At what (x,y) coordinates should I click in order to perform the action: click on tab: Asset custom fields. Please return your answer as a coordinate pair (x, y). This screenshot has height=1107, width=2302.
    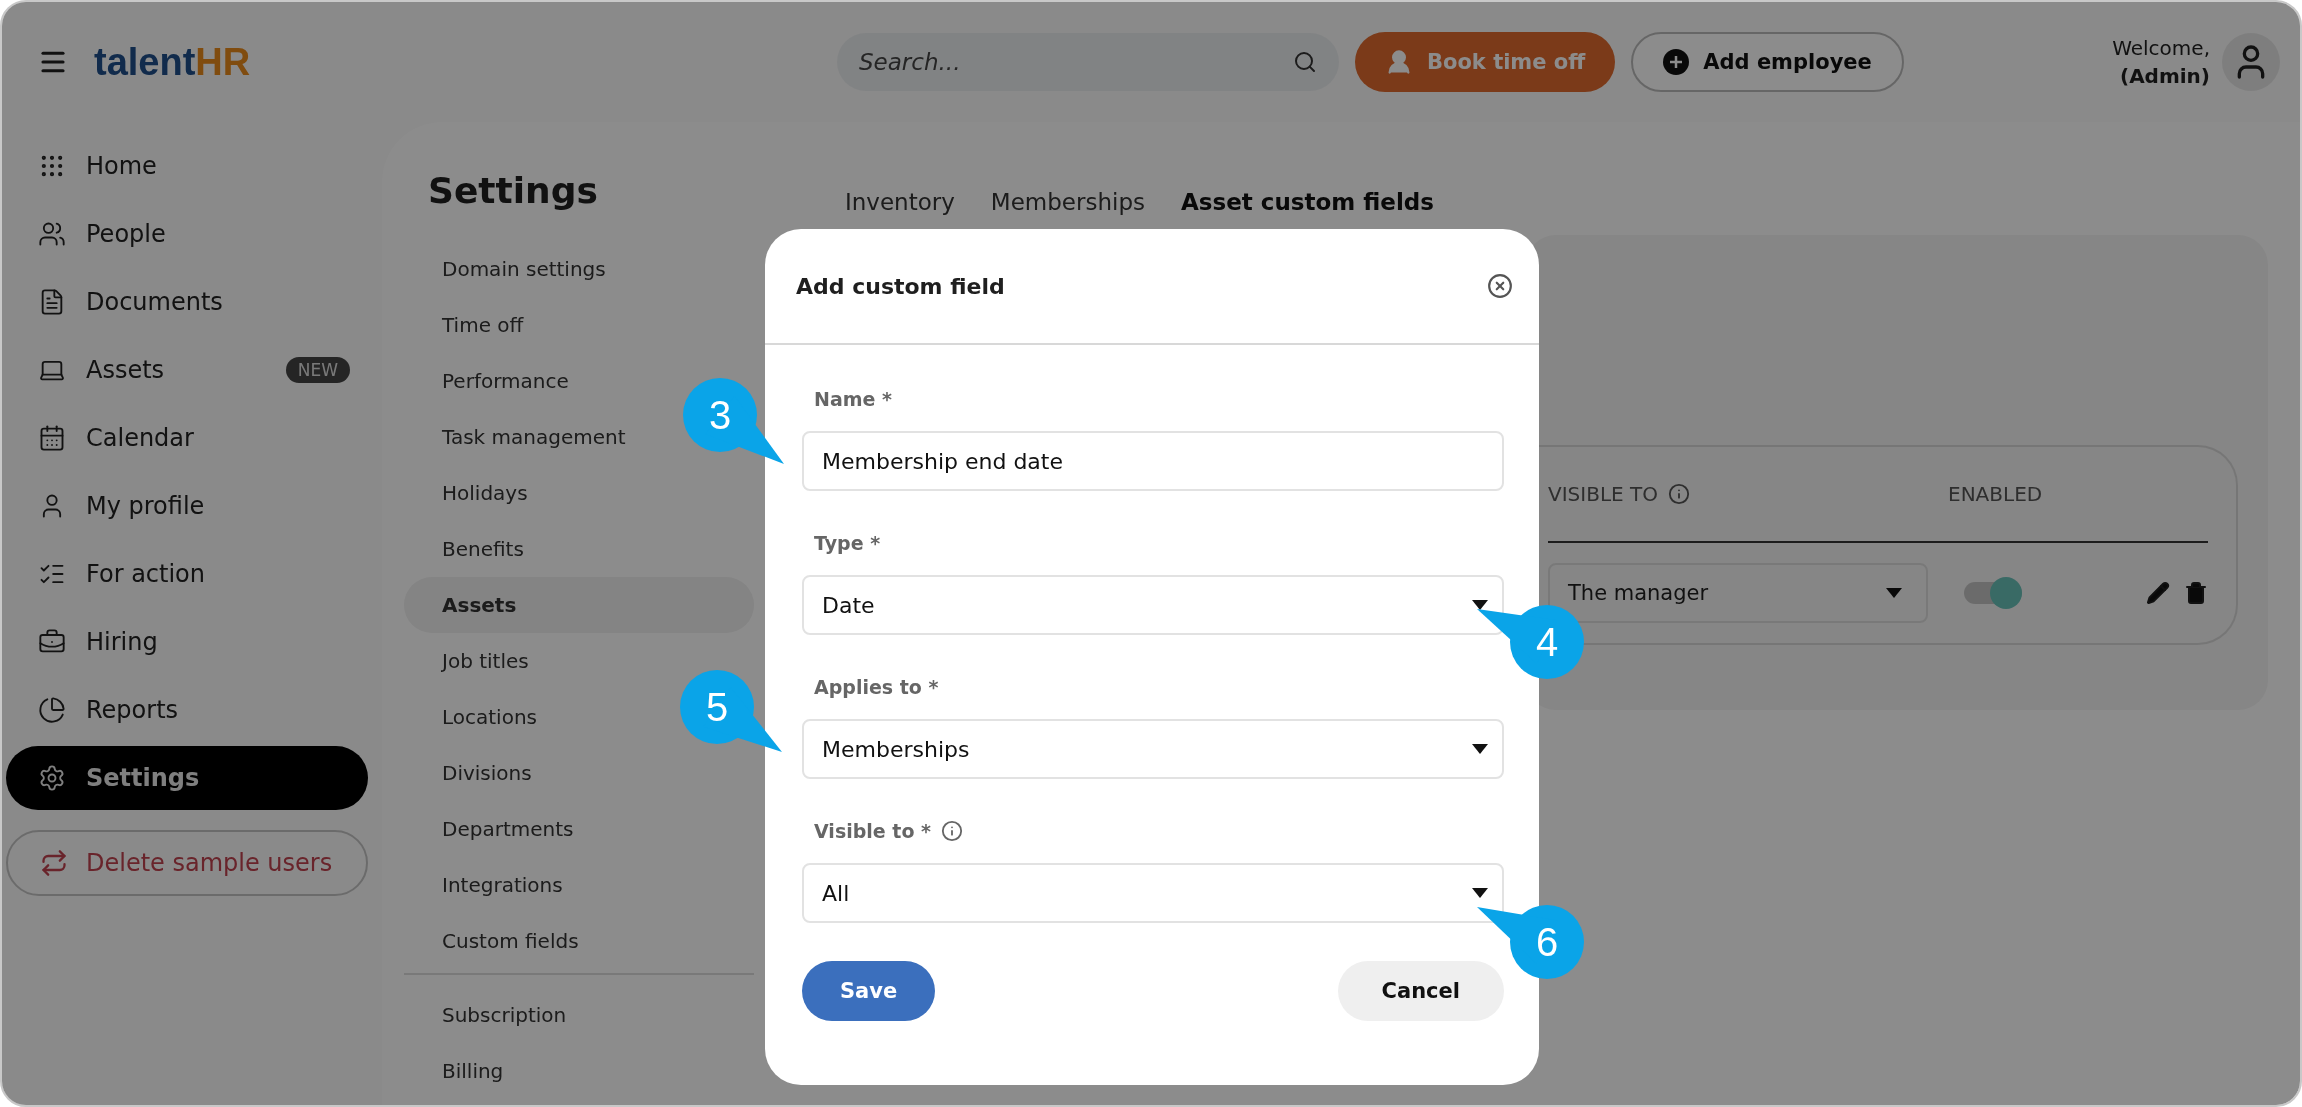
    Looking at the image, I should click on (1307, 202).